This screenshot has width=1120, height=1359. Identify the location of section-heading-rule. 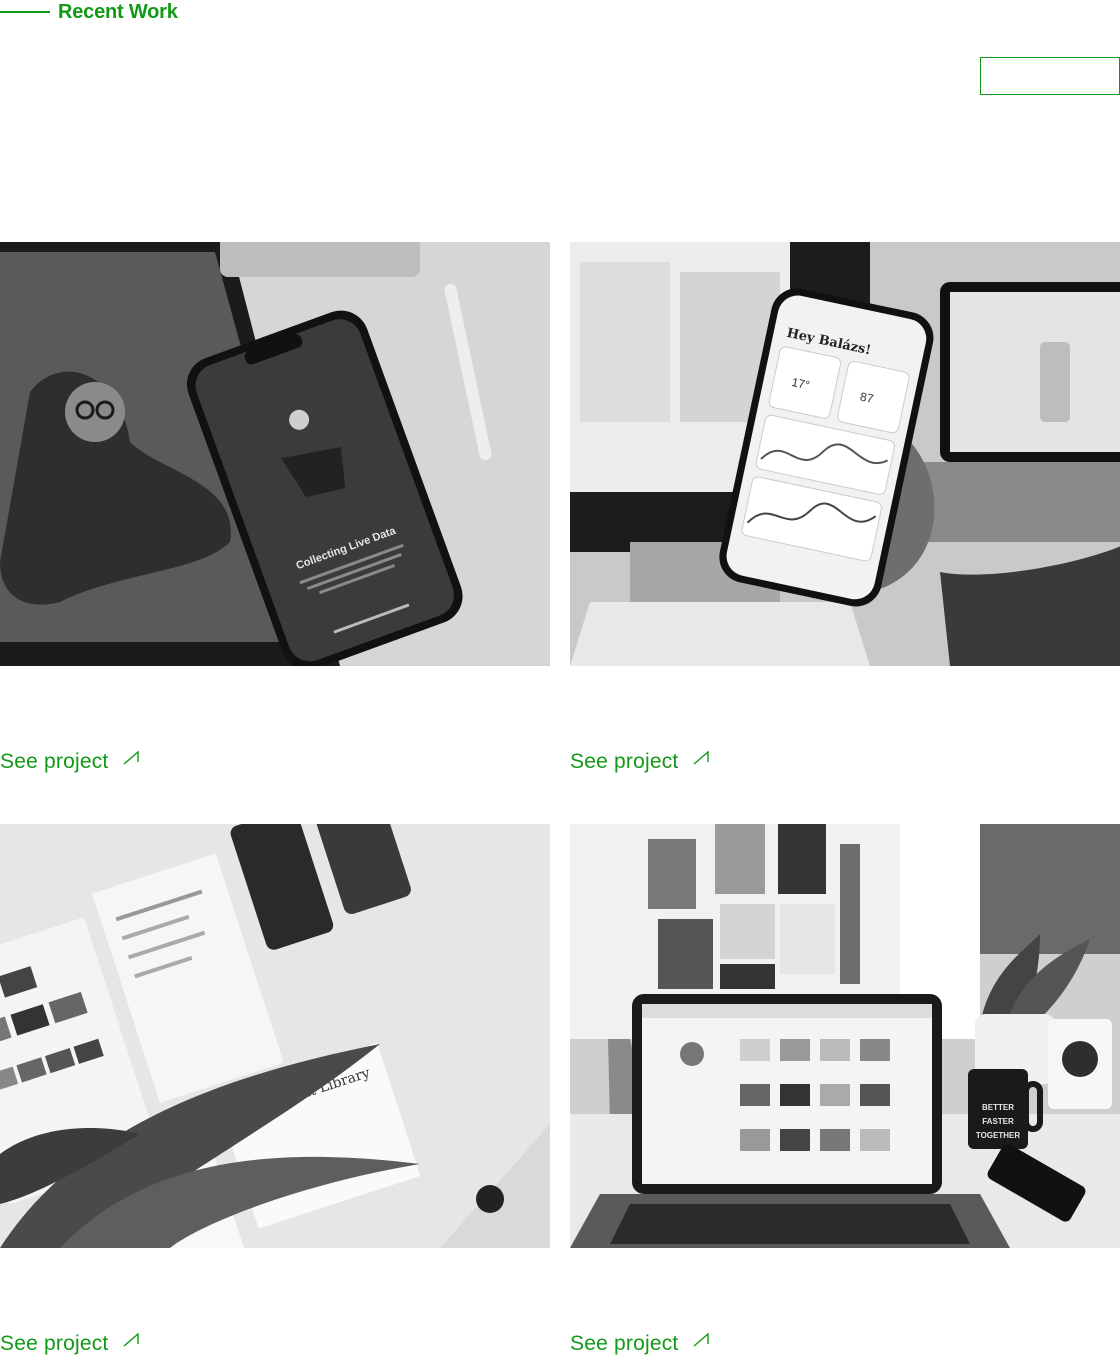
(25, 12).